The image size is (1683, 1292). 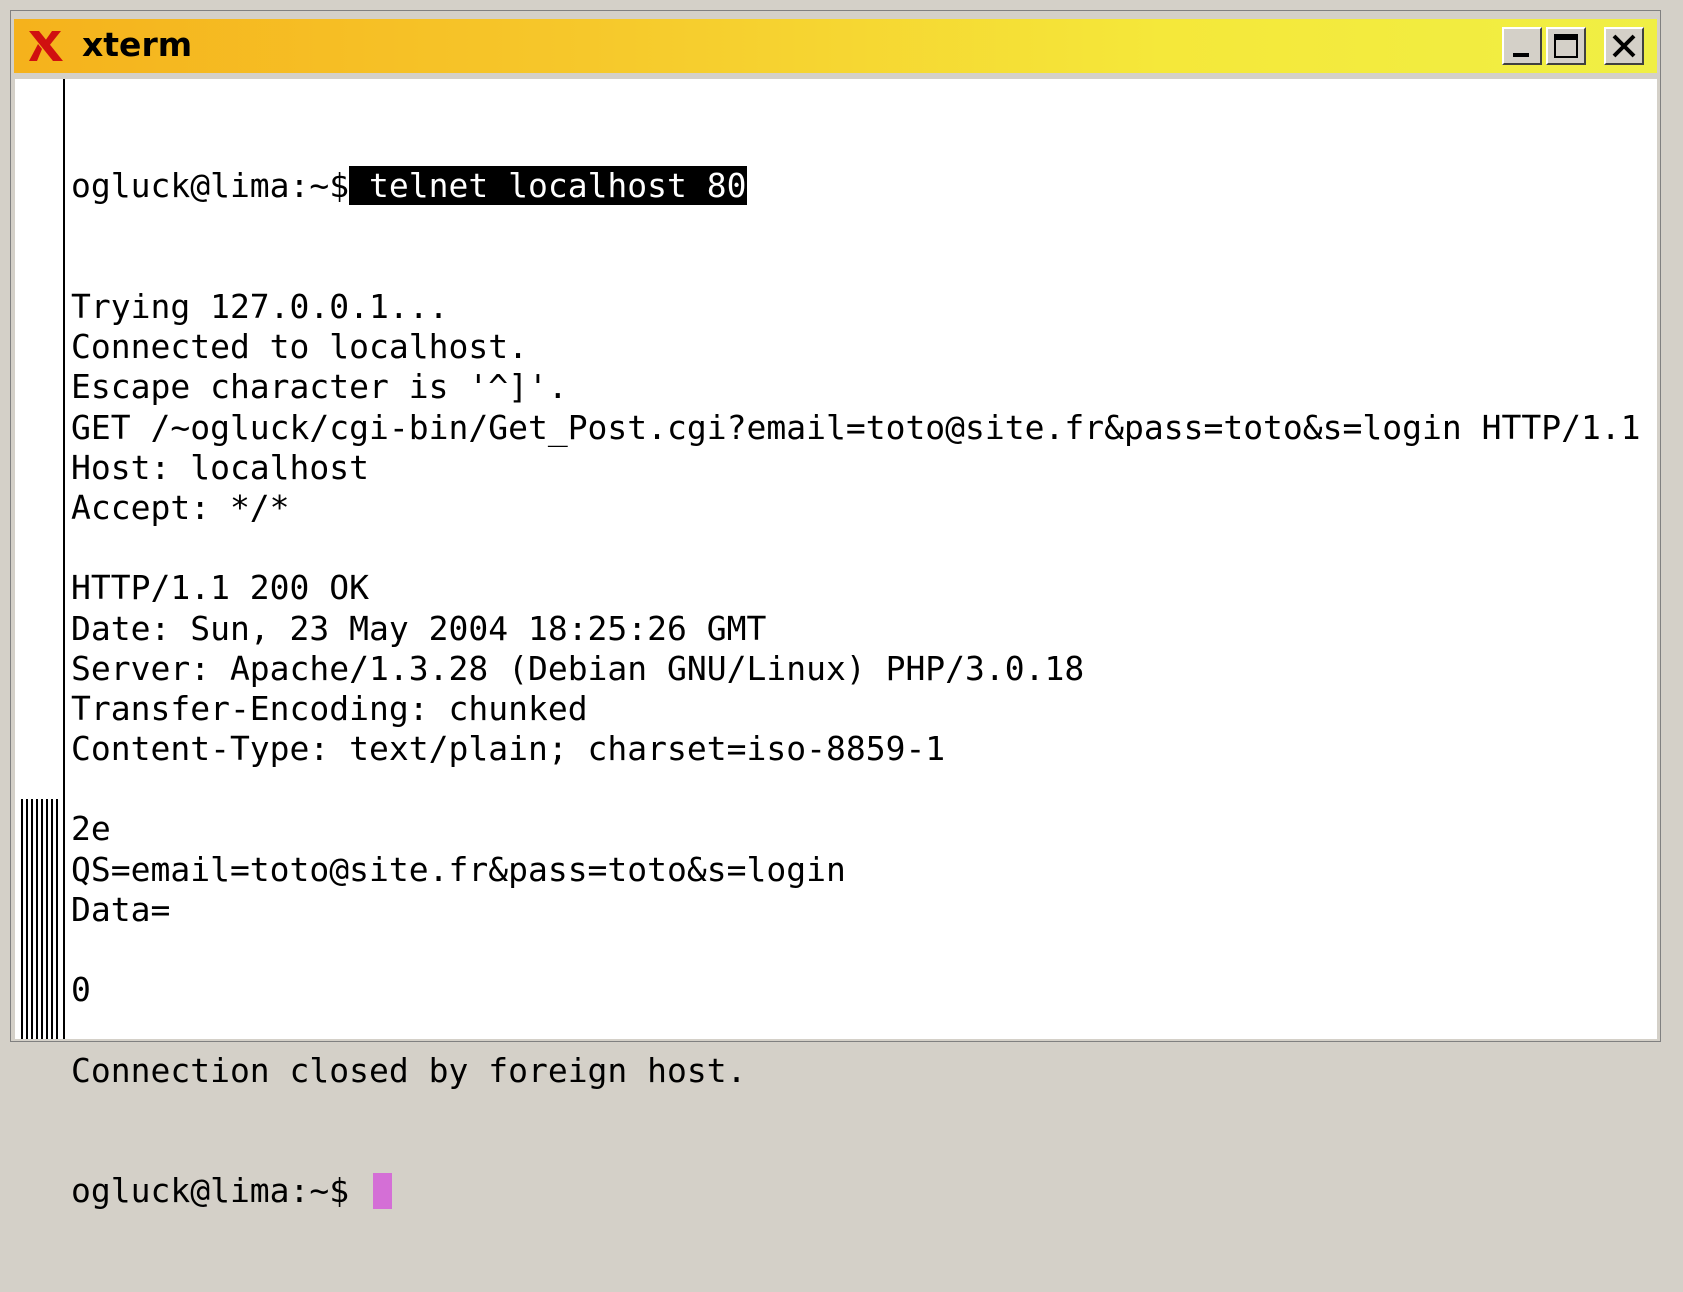 What do you see at coordinates (1521, 55) in the screenshot?
I see `minimize-icon` at bounding box center [1521, 55].